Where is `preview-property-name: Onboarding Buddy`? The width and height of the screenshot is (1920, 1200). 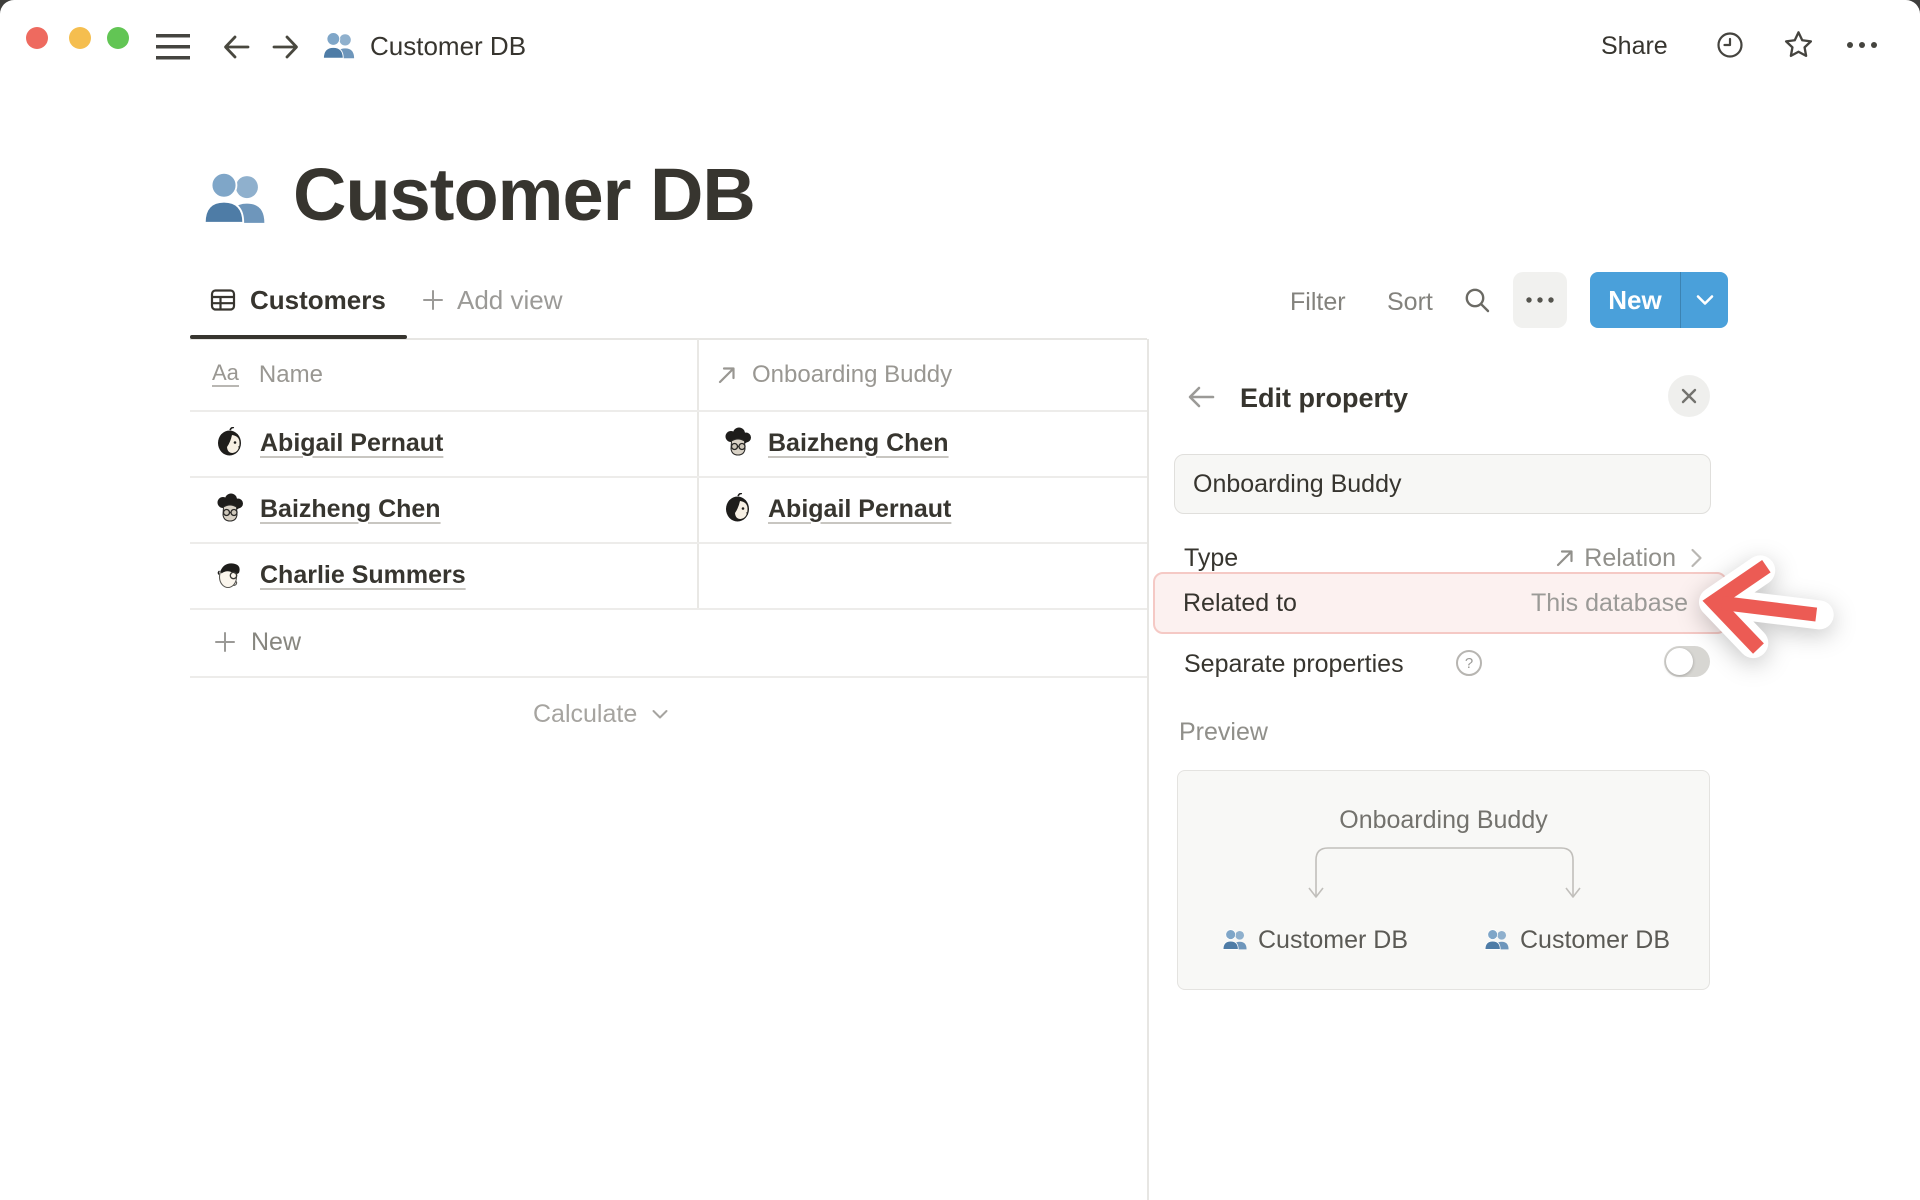 preview-property-name: Onboarding Buddy is located at coordinates (1443, 820).